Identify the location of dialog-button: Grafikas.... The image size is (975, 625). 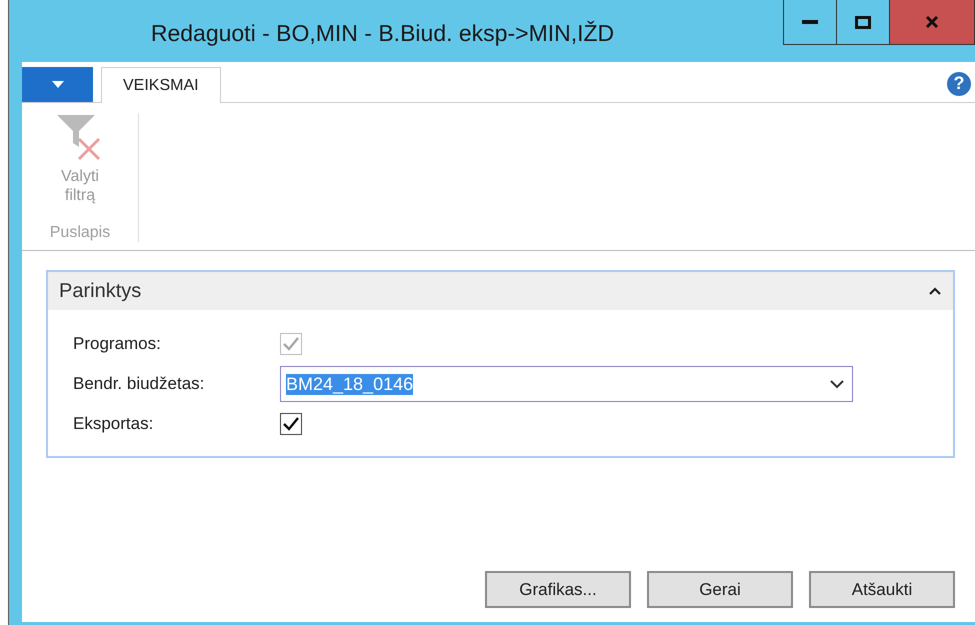
(558, 589).